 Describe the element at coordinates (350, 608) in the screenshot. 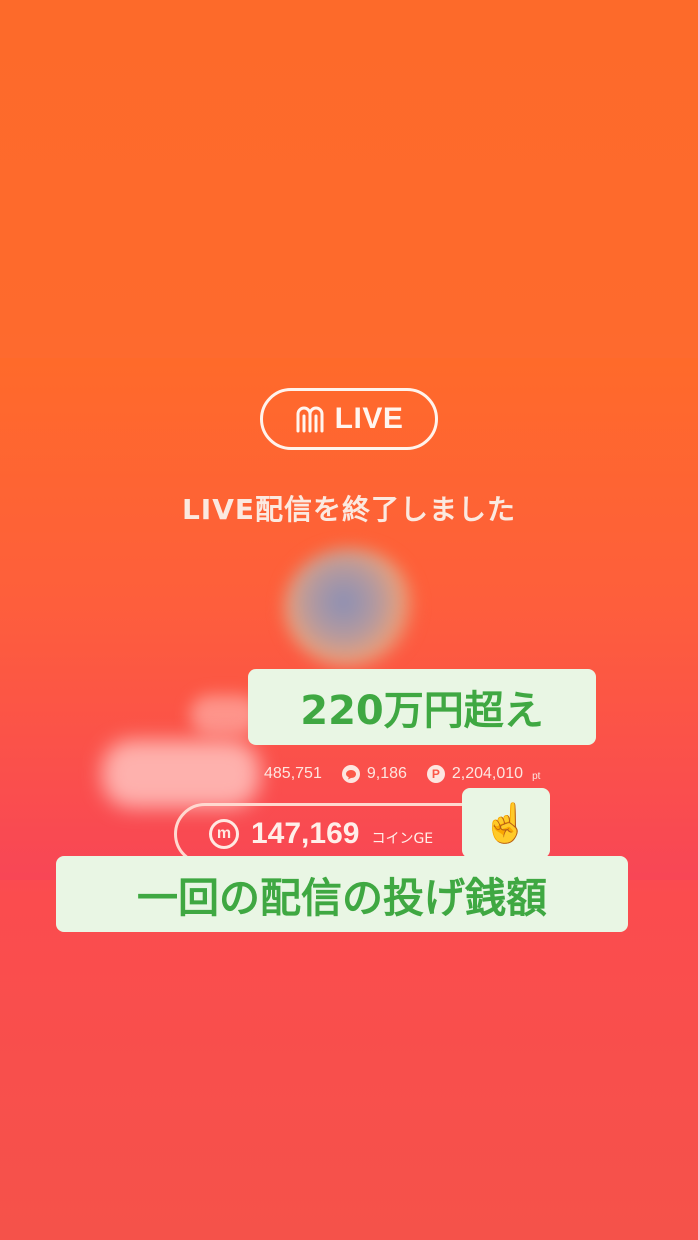

I see `avatar` at that location.